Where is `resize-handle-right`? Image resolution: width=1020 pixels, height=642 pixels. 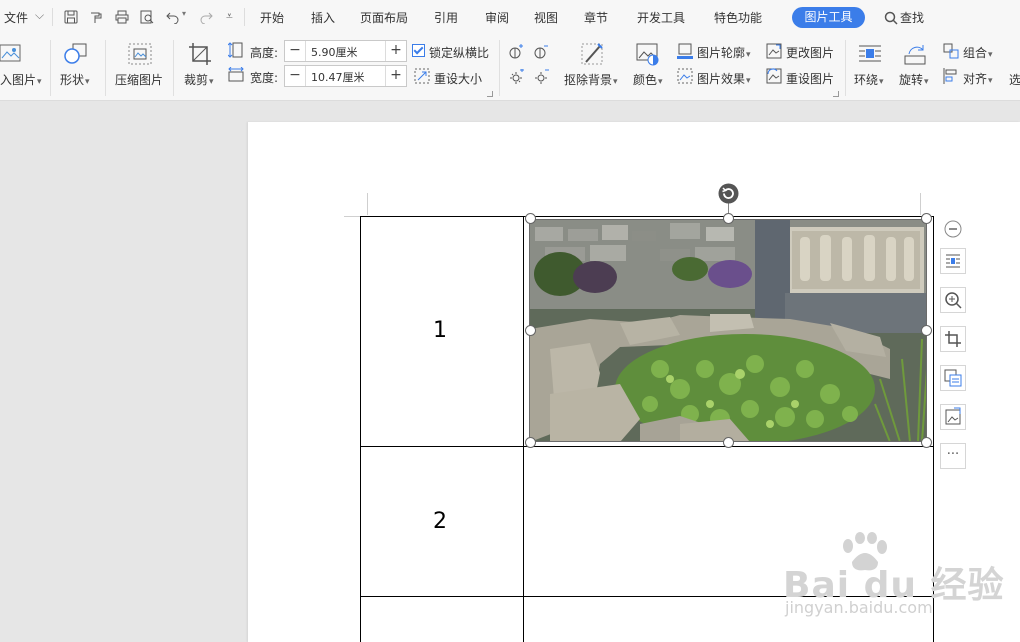 resize-handle-right is located at coordinates (926, 330).